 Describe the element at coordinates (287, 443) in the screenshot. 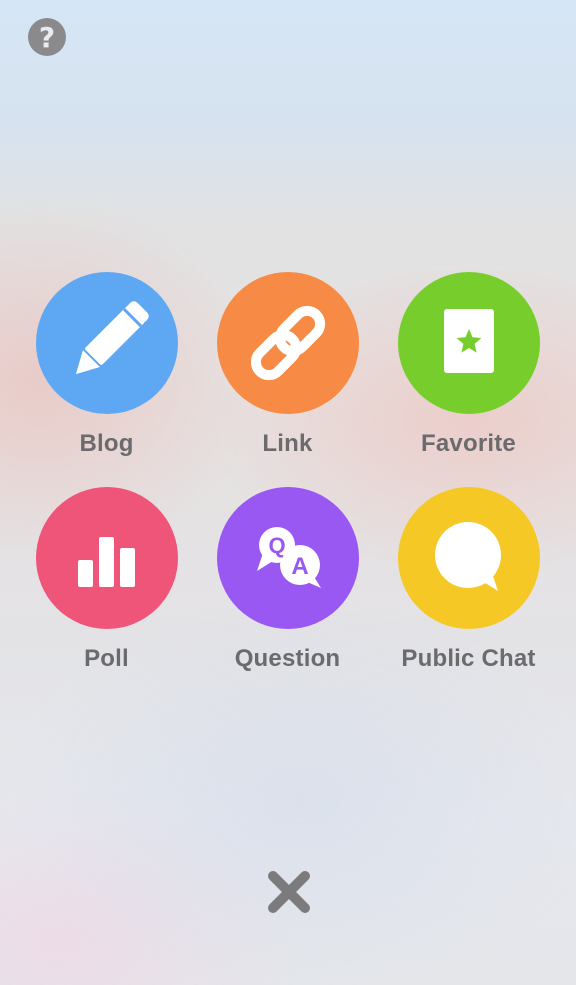

I see `link-label: Link` at that location.